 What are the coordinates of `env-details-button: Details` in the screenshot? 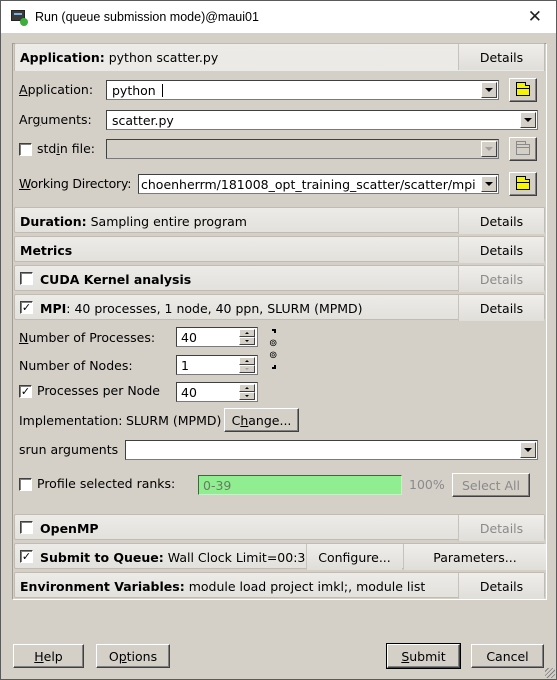 It's located at (501, 586).